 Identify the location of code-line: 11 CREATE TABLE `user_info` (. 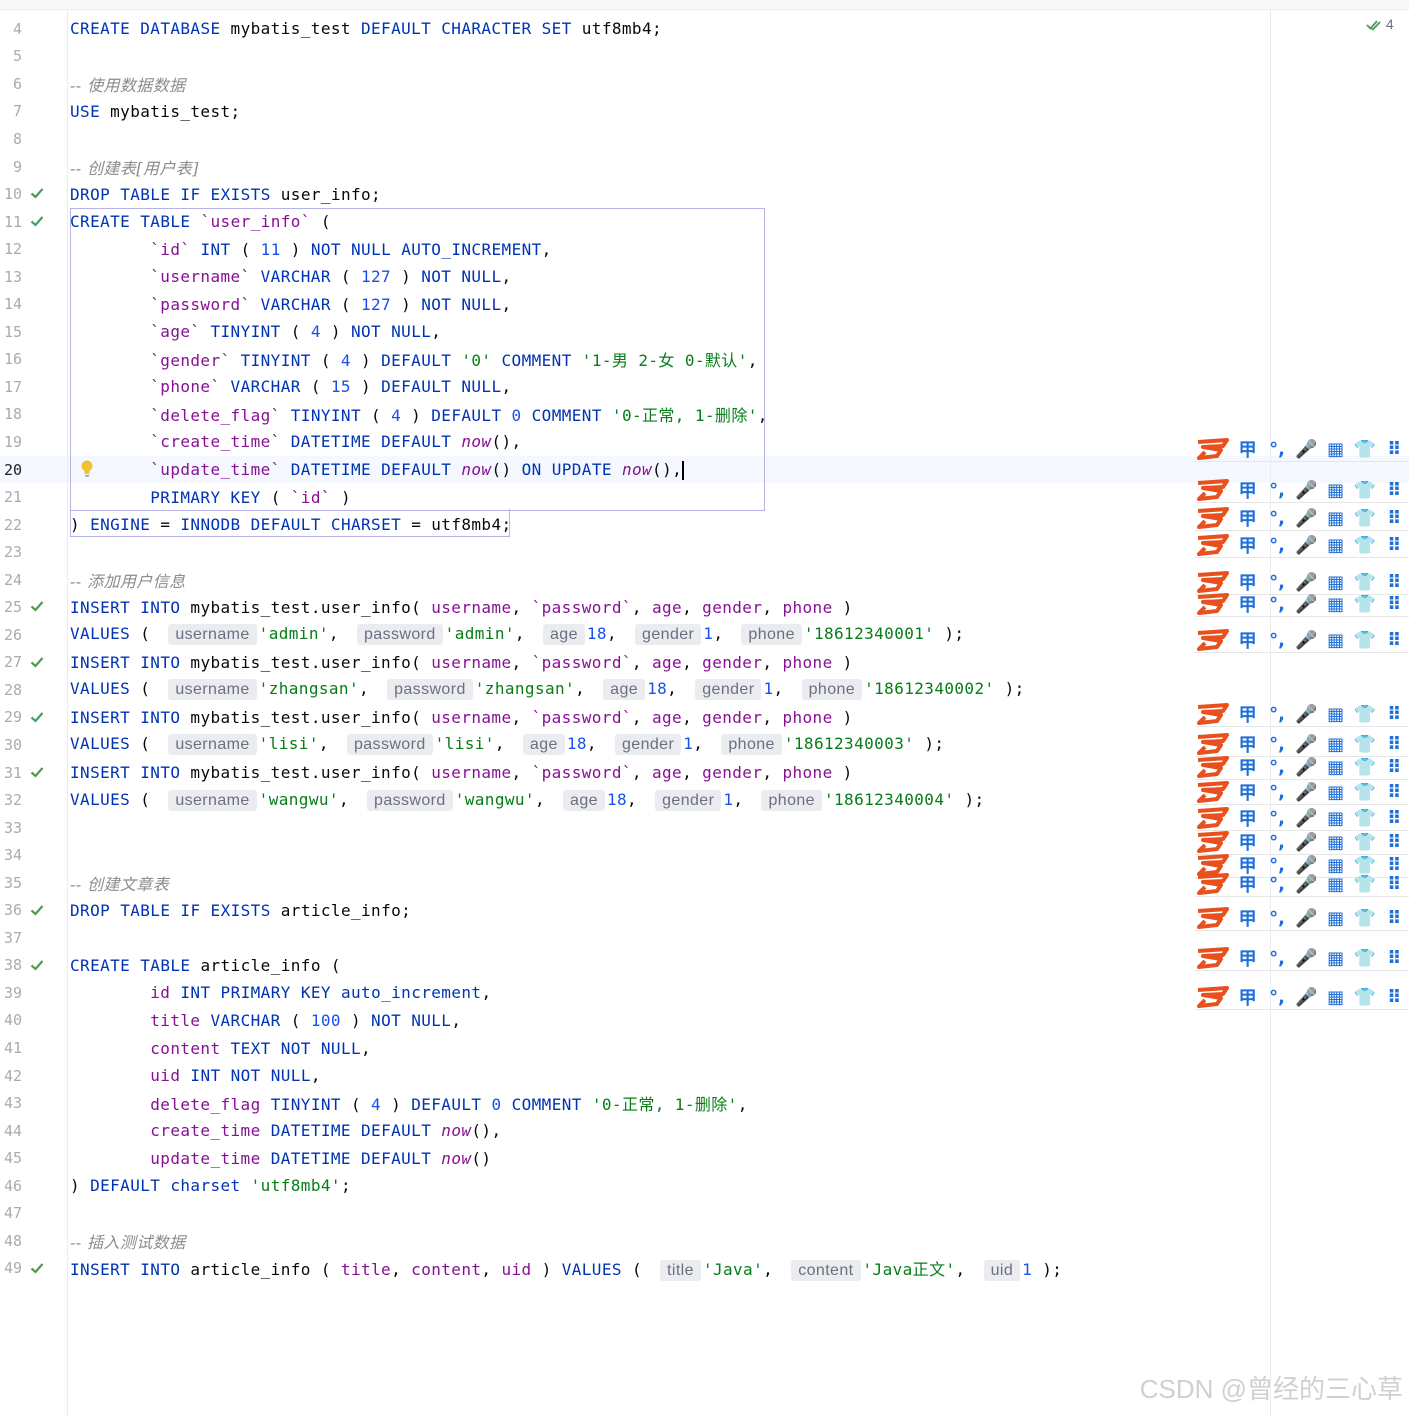
(704, 222).